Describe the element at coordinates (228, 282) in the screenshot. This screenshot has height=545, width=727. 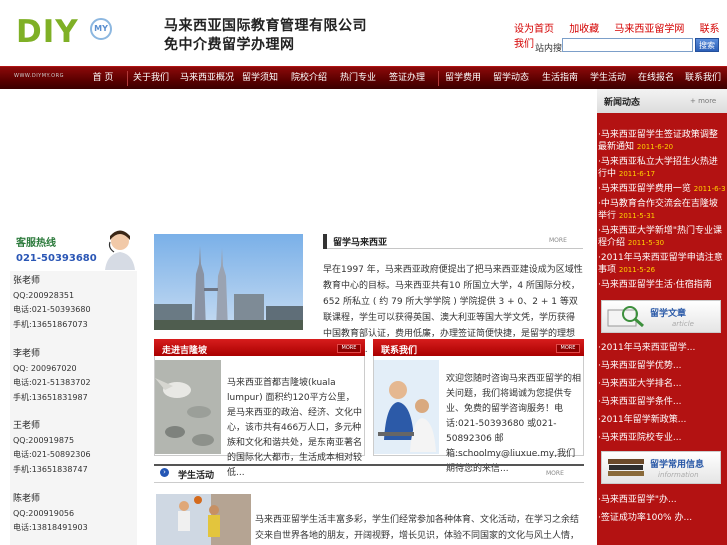
I see `petronas-towers-photo` at that location.